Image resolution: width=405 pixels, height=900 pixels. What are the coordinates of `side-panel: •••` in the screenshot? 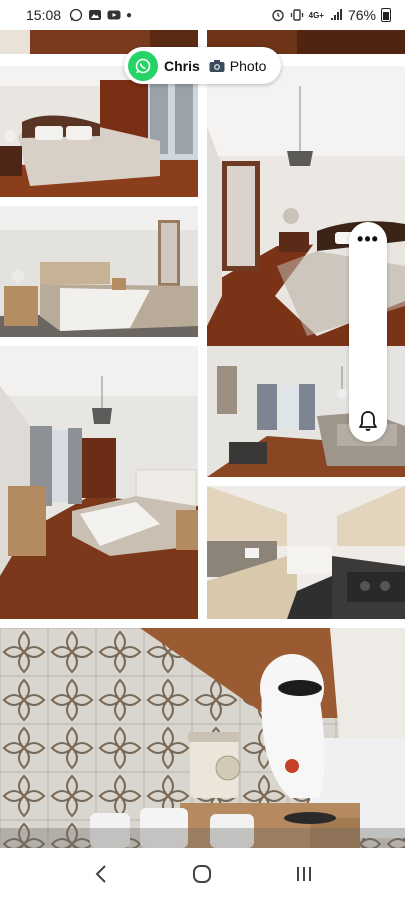 It's located at (368, 332).